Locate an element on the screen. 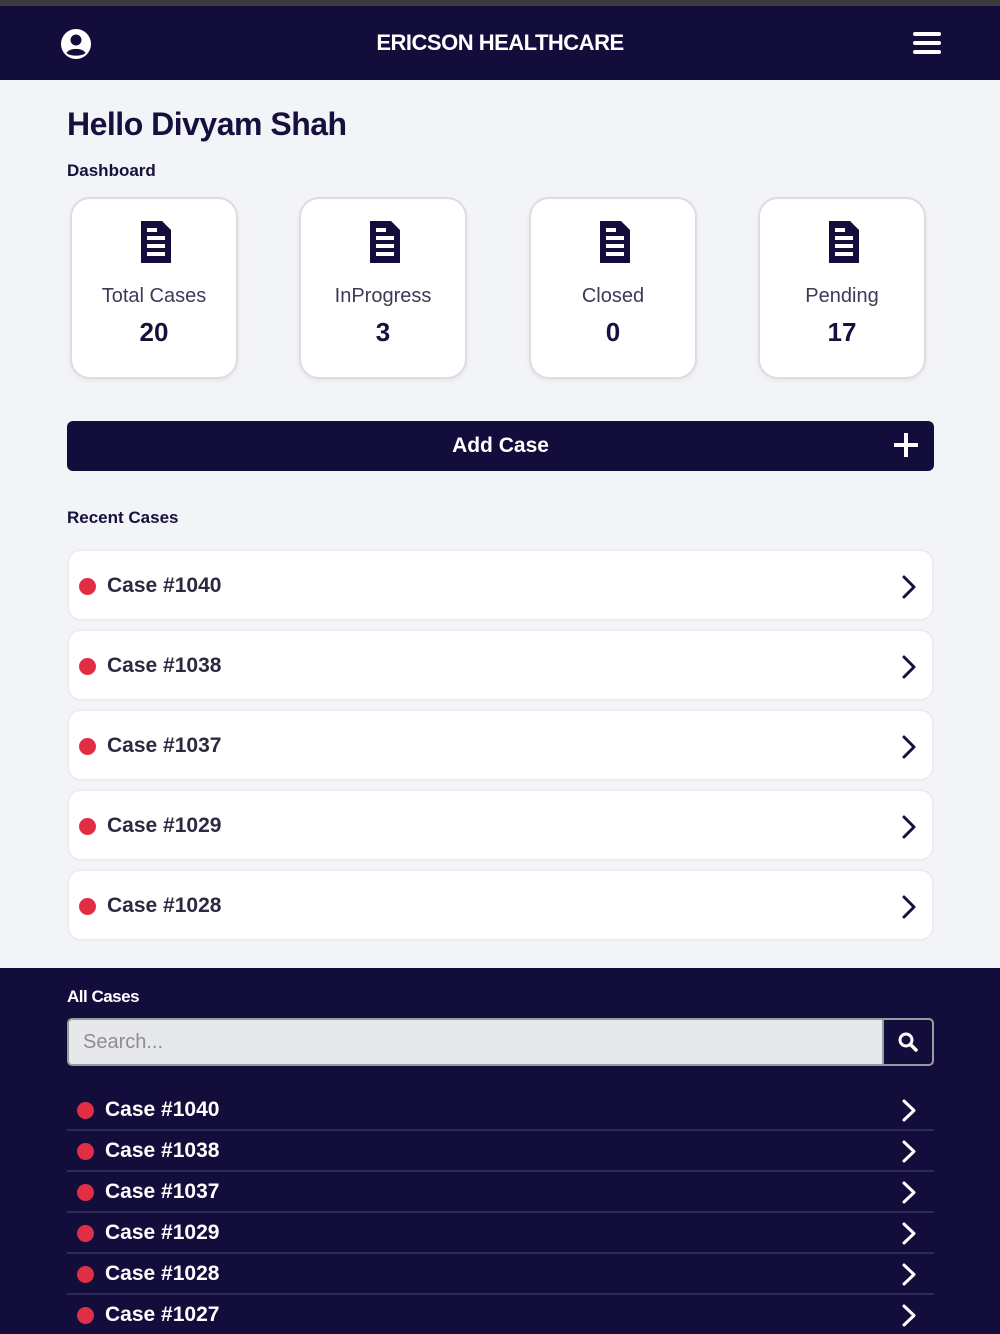 Image resolution: width=1000 pixels, height=1334 pixels. recent-case-item: Case #1028 is located at coordinates (500, 905).